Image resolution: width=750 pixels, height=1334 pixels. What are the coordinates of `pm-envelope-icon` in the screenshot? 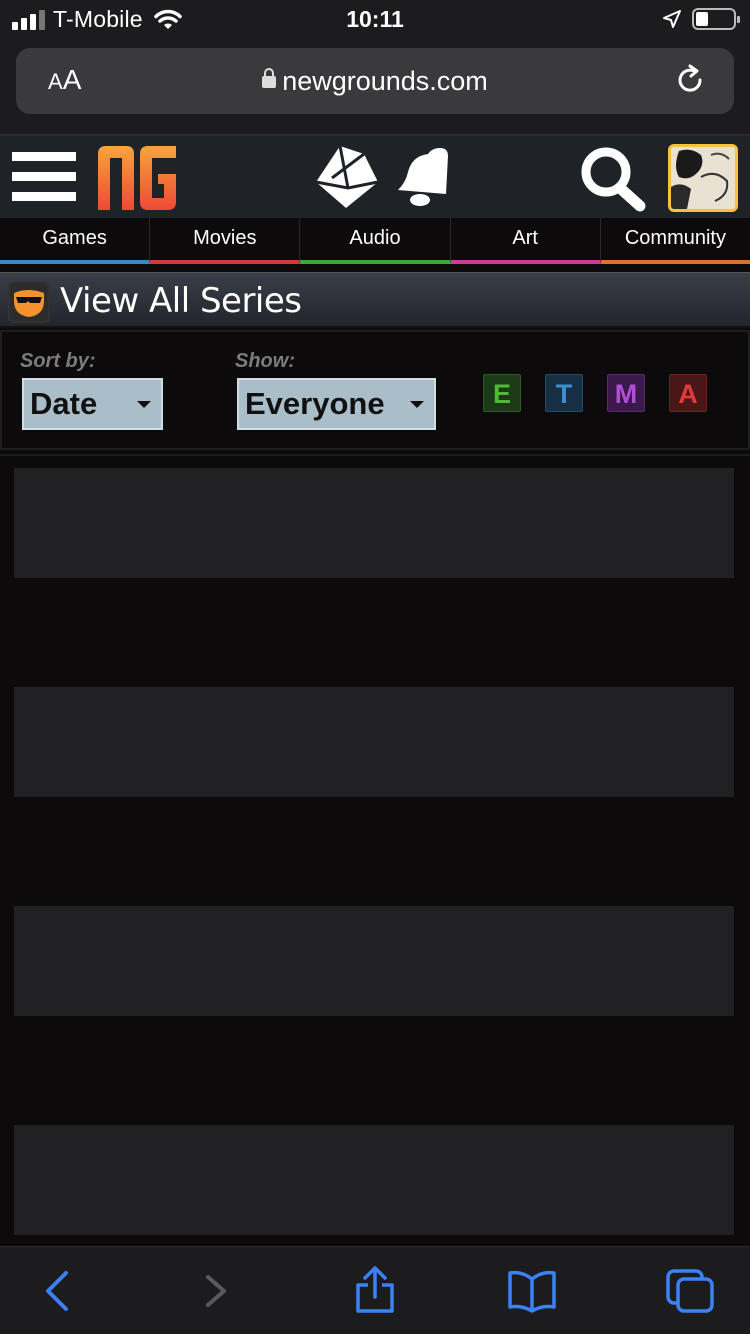 It's located at (346, 177).